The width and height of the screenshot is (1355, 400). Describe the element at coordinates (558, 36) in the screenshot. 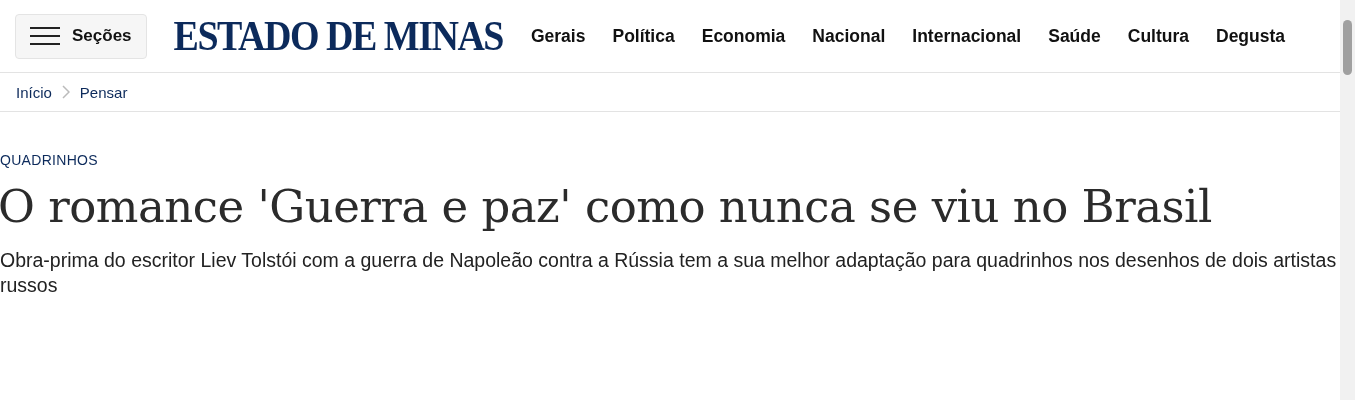

I see `nav-link: Gerais` at that location.